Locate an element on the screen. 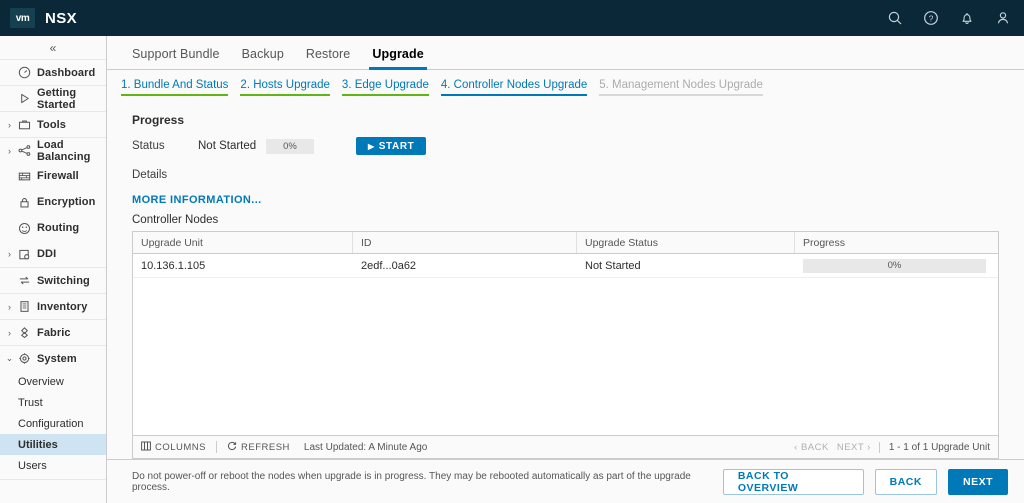 This screenshot has height=503, width=1024. tab-upgrade: Upgrade is located at coordinates (397, 58).